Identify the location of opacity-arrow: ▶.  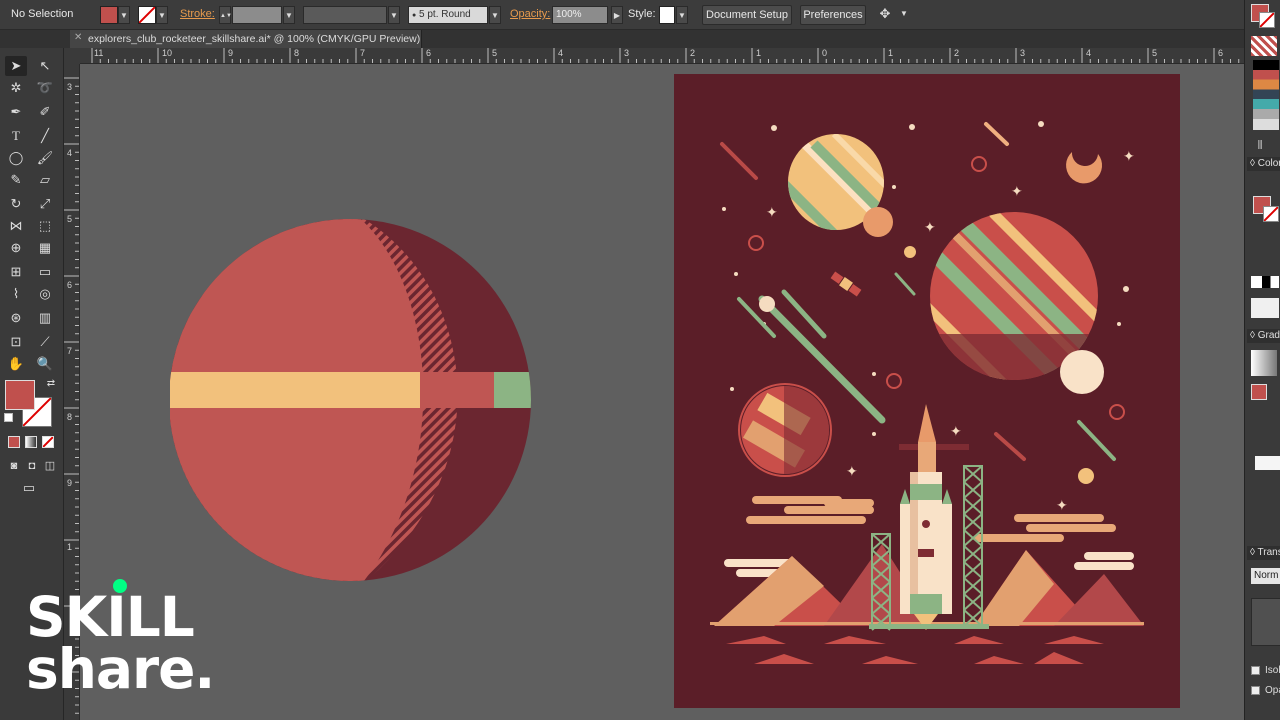
(617, 15).